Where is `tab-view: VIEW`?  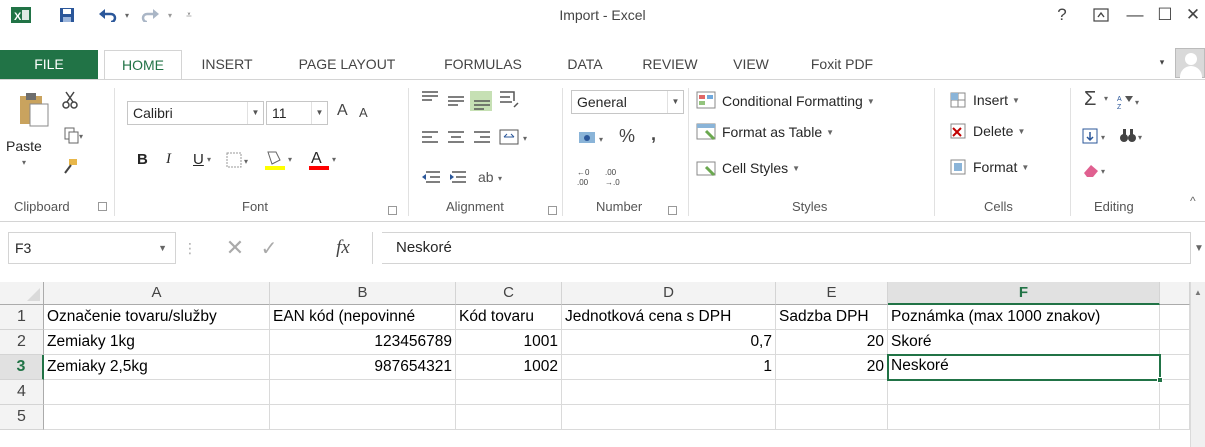 tab-view: VIEW is located at coordinates (751, 64).